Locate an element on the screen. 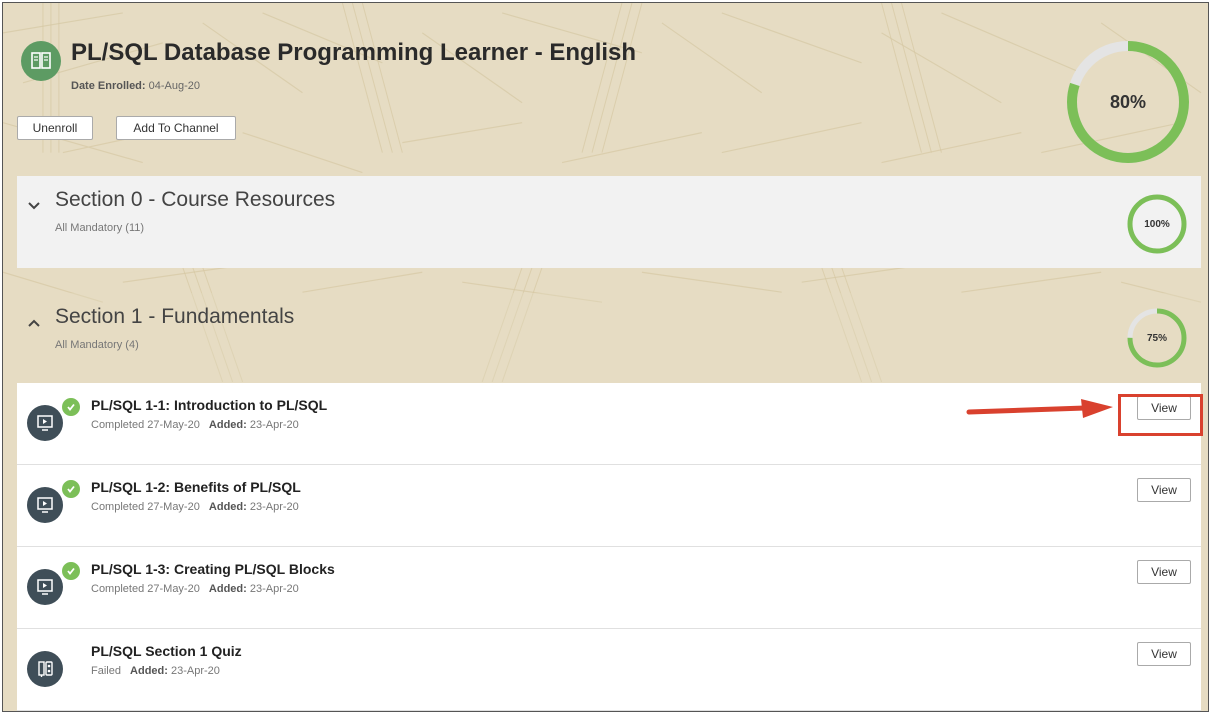 Image resolution: width=1212 pixels, height=715 pixels. date-enrolled-value: 04-Aug-20 is located at coordinates (174, 86).